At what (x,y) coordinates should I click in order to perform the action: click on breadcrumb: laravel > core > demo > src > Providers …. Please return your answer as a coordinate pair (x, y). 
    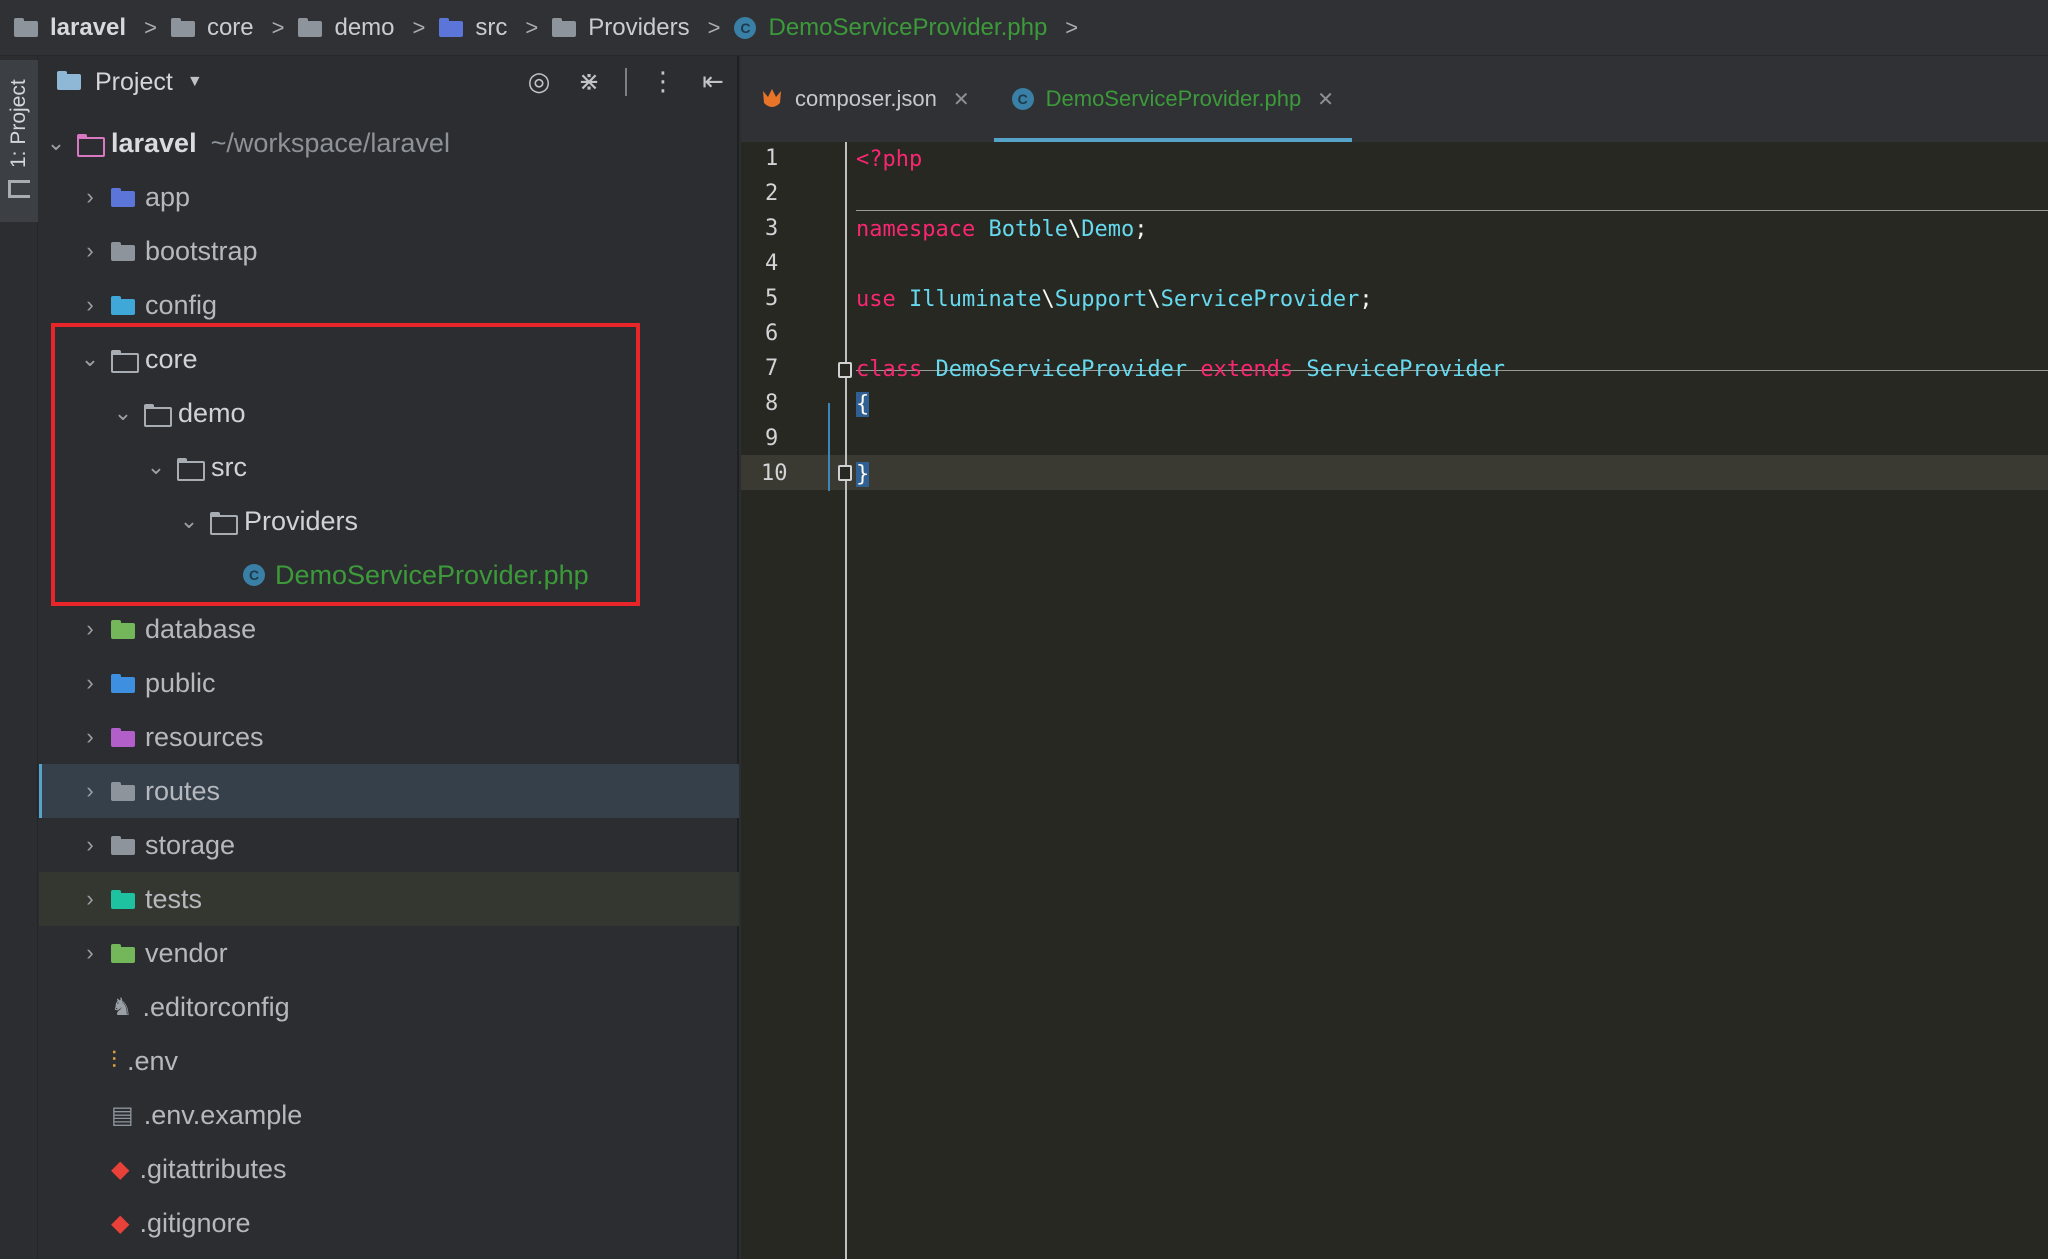
    Looking at the image, I should click on (1024, 28).